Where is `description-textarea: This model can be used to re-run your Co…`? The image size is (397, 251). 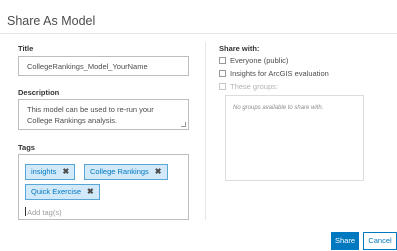 description-textarea: This model can be used to re-run your Co… is located at coordinates (103, 114).